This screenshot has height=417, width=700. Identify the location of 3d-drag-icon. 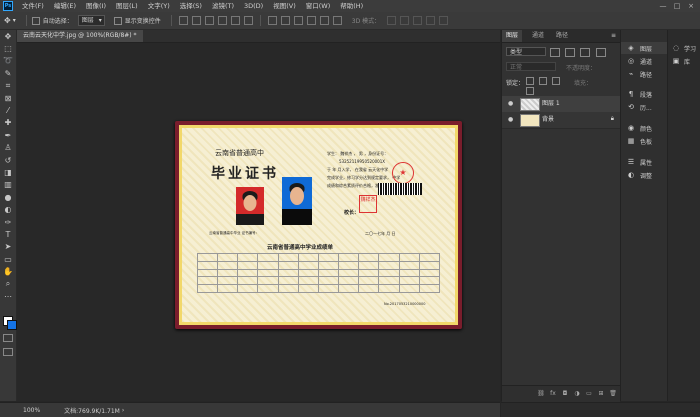
(418, 20).